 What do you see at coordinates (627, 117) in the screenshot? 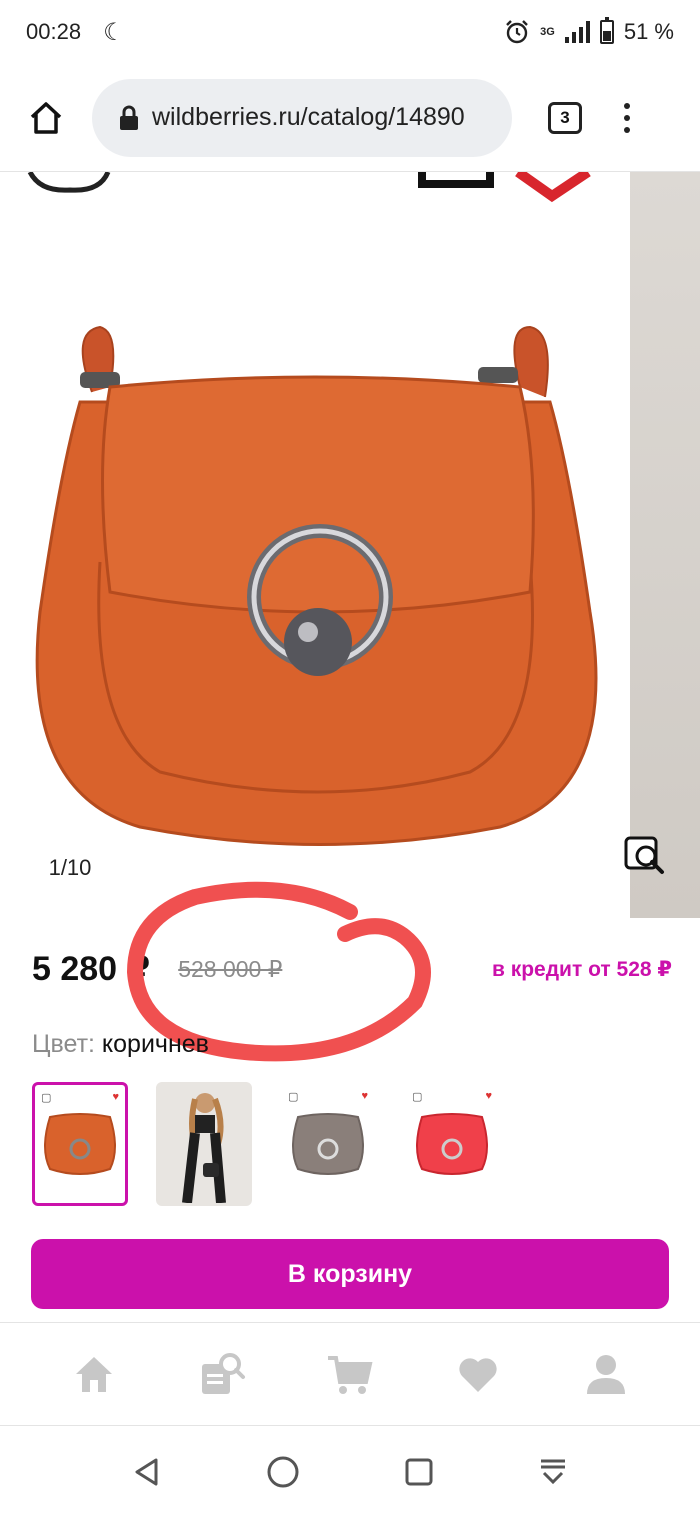
I see `browser-menu-icon` at bounding box center [627, 117].